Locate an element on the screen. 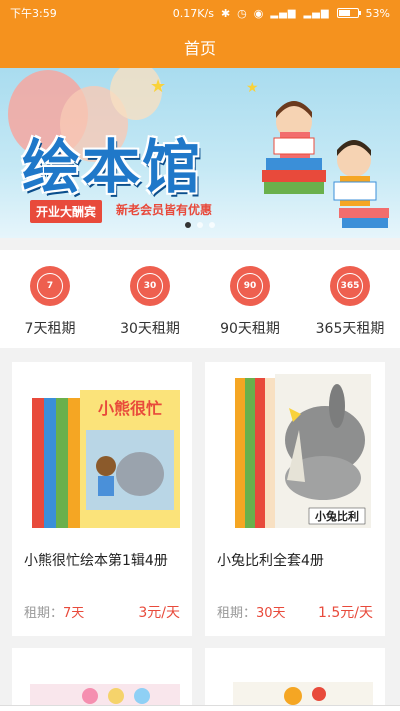 The width and height of the screenshot is (400, 711). status-bar: 下午3:59 0.17K/s ✱ ◷ ◉ ▂▄▆ ▂▄▆ 53% is located at coordinates (200, 13).